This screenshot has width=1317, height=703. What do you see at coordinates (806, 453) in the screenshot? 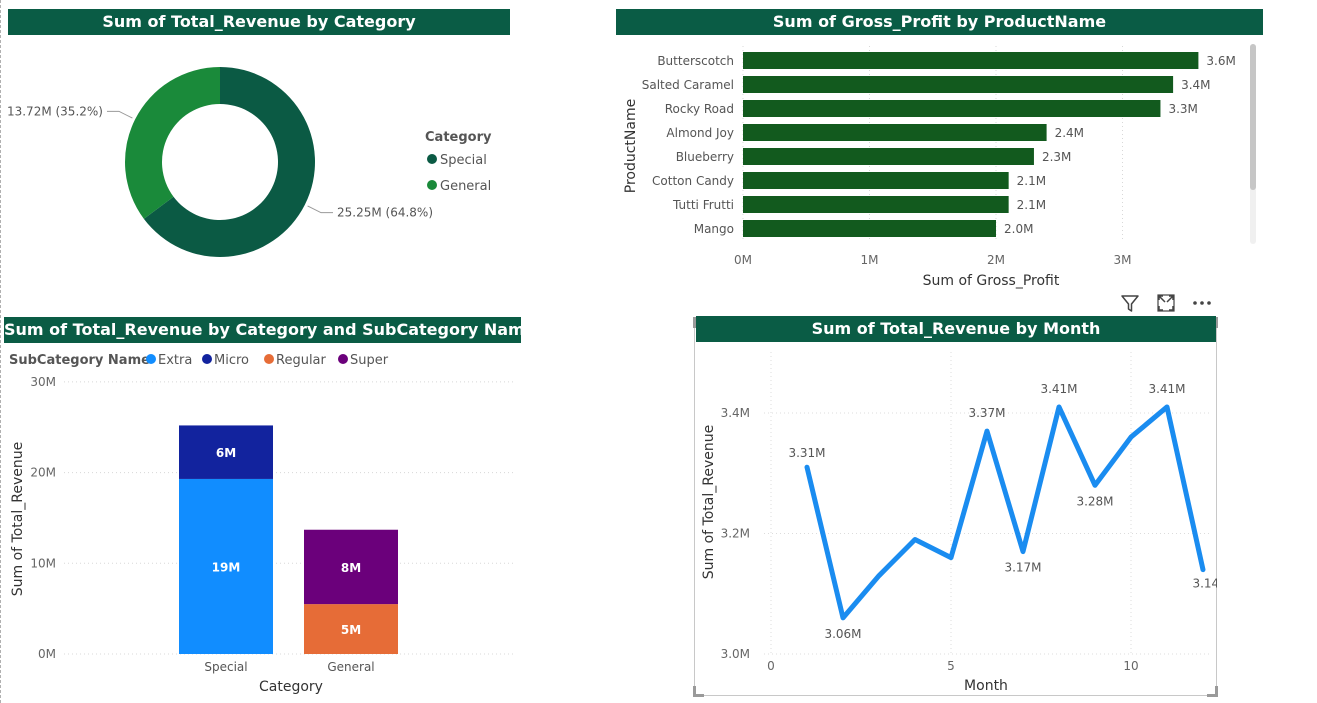
I see `line-data-label: 3.31M` at bounding box center [806, 453].